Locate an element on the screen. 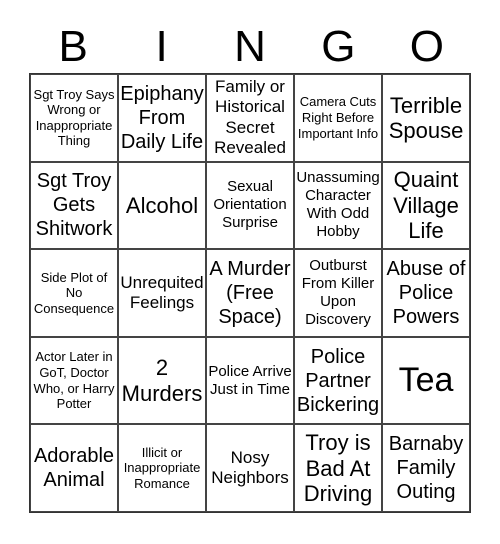  bingo-cell-text: Terrible Spouse is located at coordinates (426, 117).